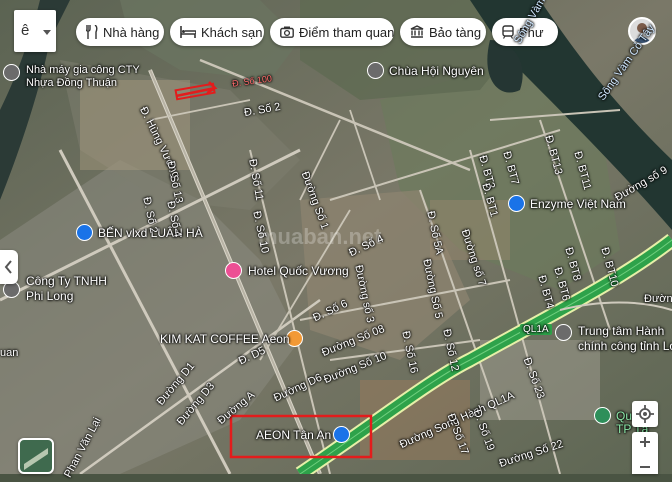  What do you see at coordinates (83, 70) in the screenshot?
I see `poi-factory-line1: Nhà máy gia công CTY` at bounding box center [83, 70].